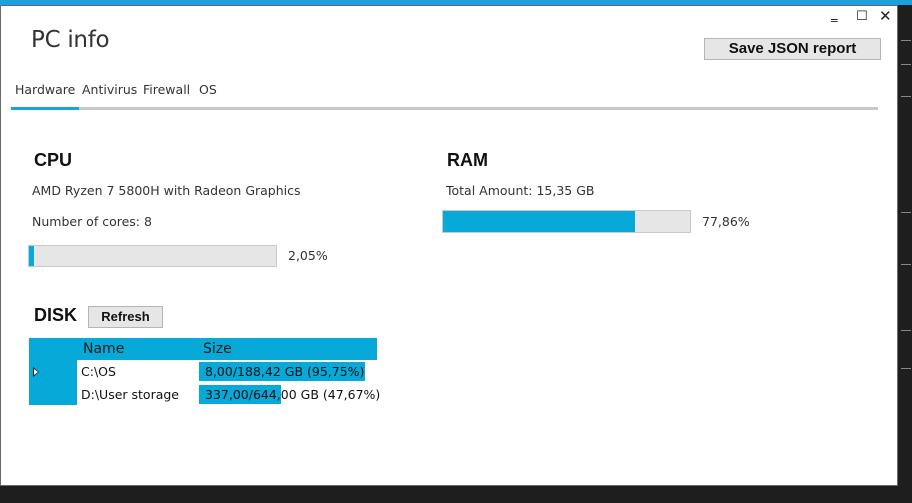 This screenshot has width=912, height=503. I want to click on ram-usage-fill, so click(539, 221).